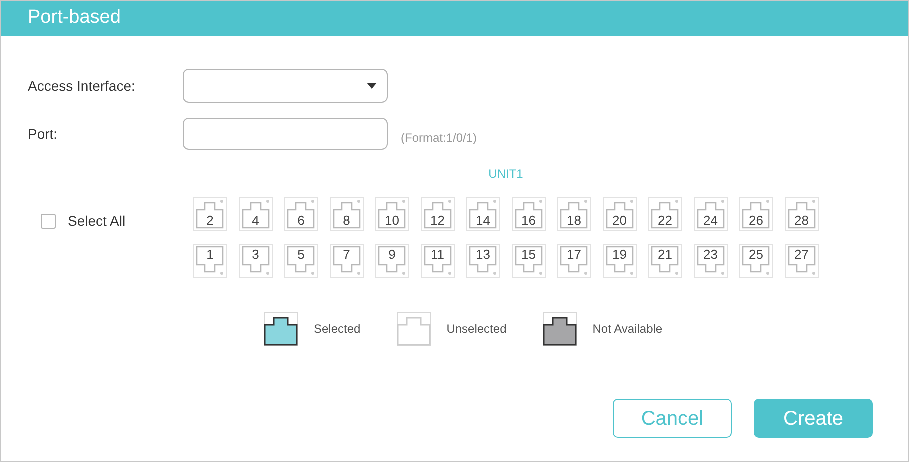 The width and height of the screenshot is (909, 462). I want to click on port-button: 8, so click(347, 214).